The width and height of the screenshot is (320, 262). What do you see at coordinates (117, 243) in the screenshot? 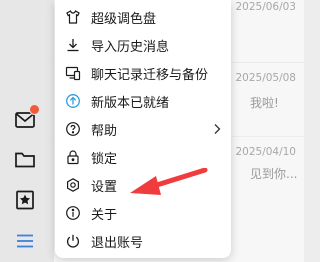
I see `menu-item-label: 退出账号` at bounding box center [117, 243].